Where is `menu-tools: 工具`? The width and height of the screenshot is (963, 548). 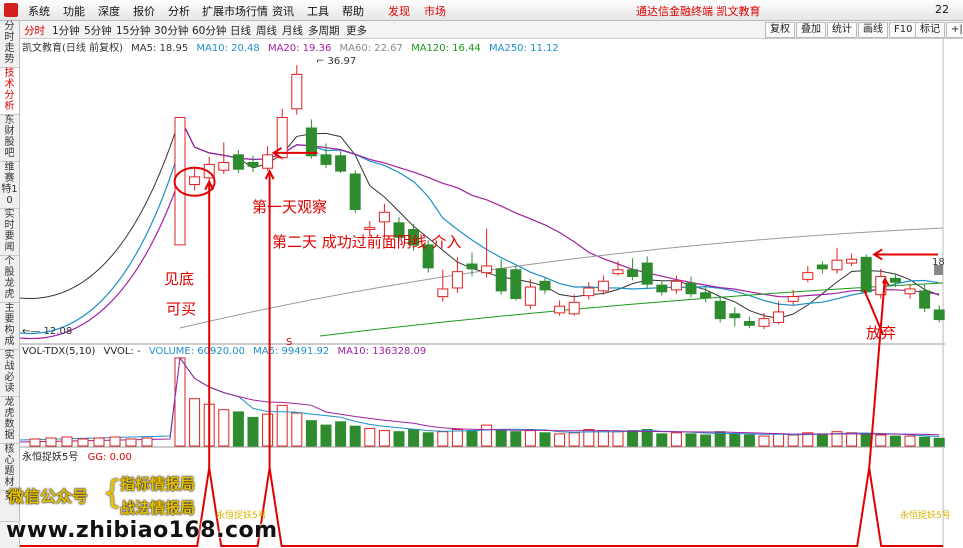 menu-tools: 工具 is located at coordinates (318, 11).